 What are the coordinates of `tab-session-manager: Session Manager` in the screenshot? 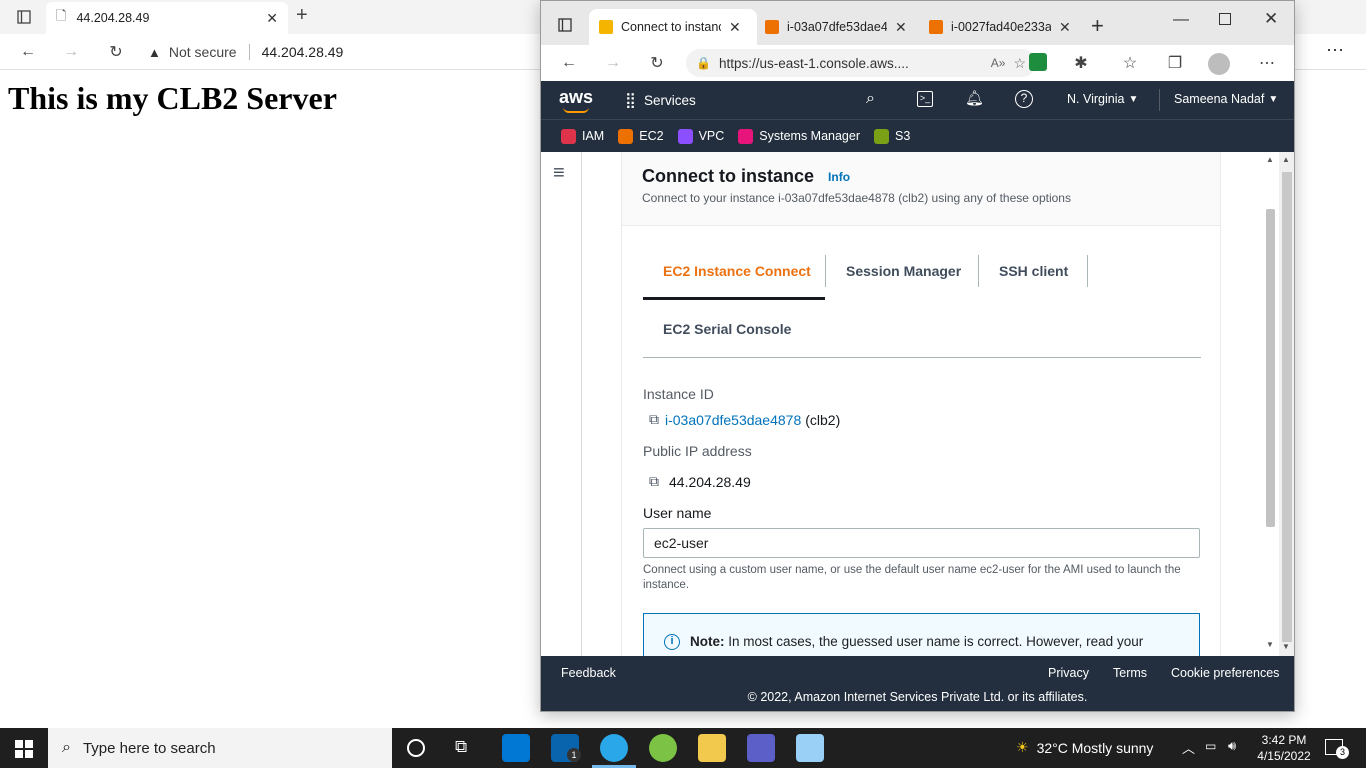 It's located at (903, 271).